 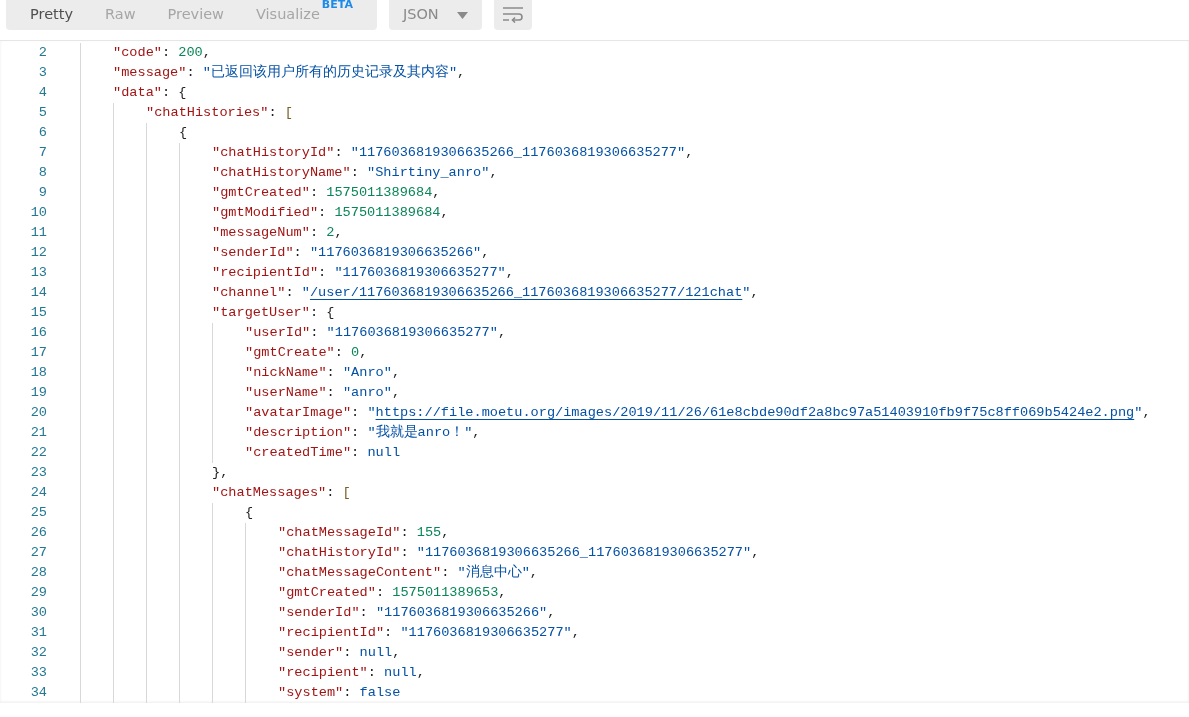 I want to click on line-number: 23, so click(x=38, y=473).